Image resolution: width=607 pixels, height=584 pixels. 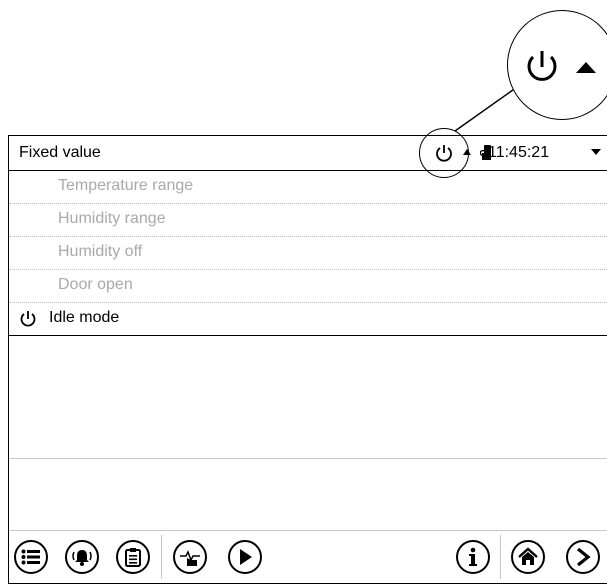 What do you see at coordinates (100, 251) in the screenshot?
I see `list-item-label: Humidity off` at bounding box center [100, 251].